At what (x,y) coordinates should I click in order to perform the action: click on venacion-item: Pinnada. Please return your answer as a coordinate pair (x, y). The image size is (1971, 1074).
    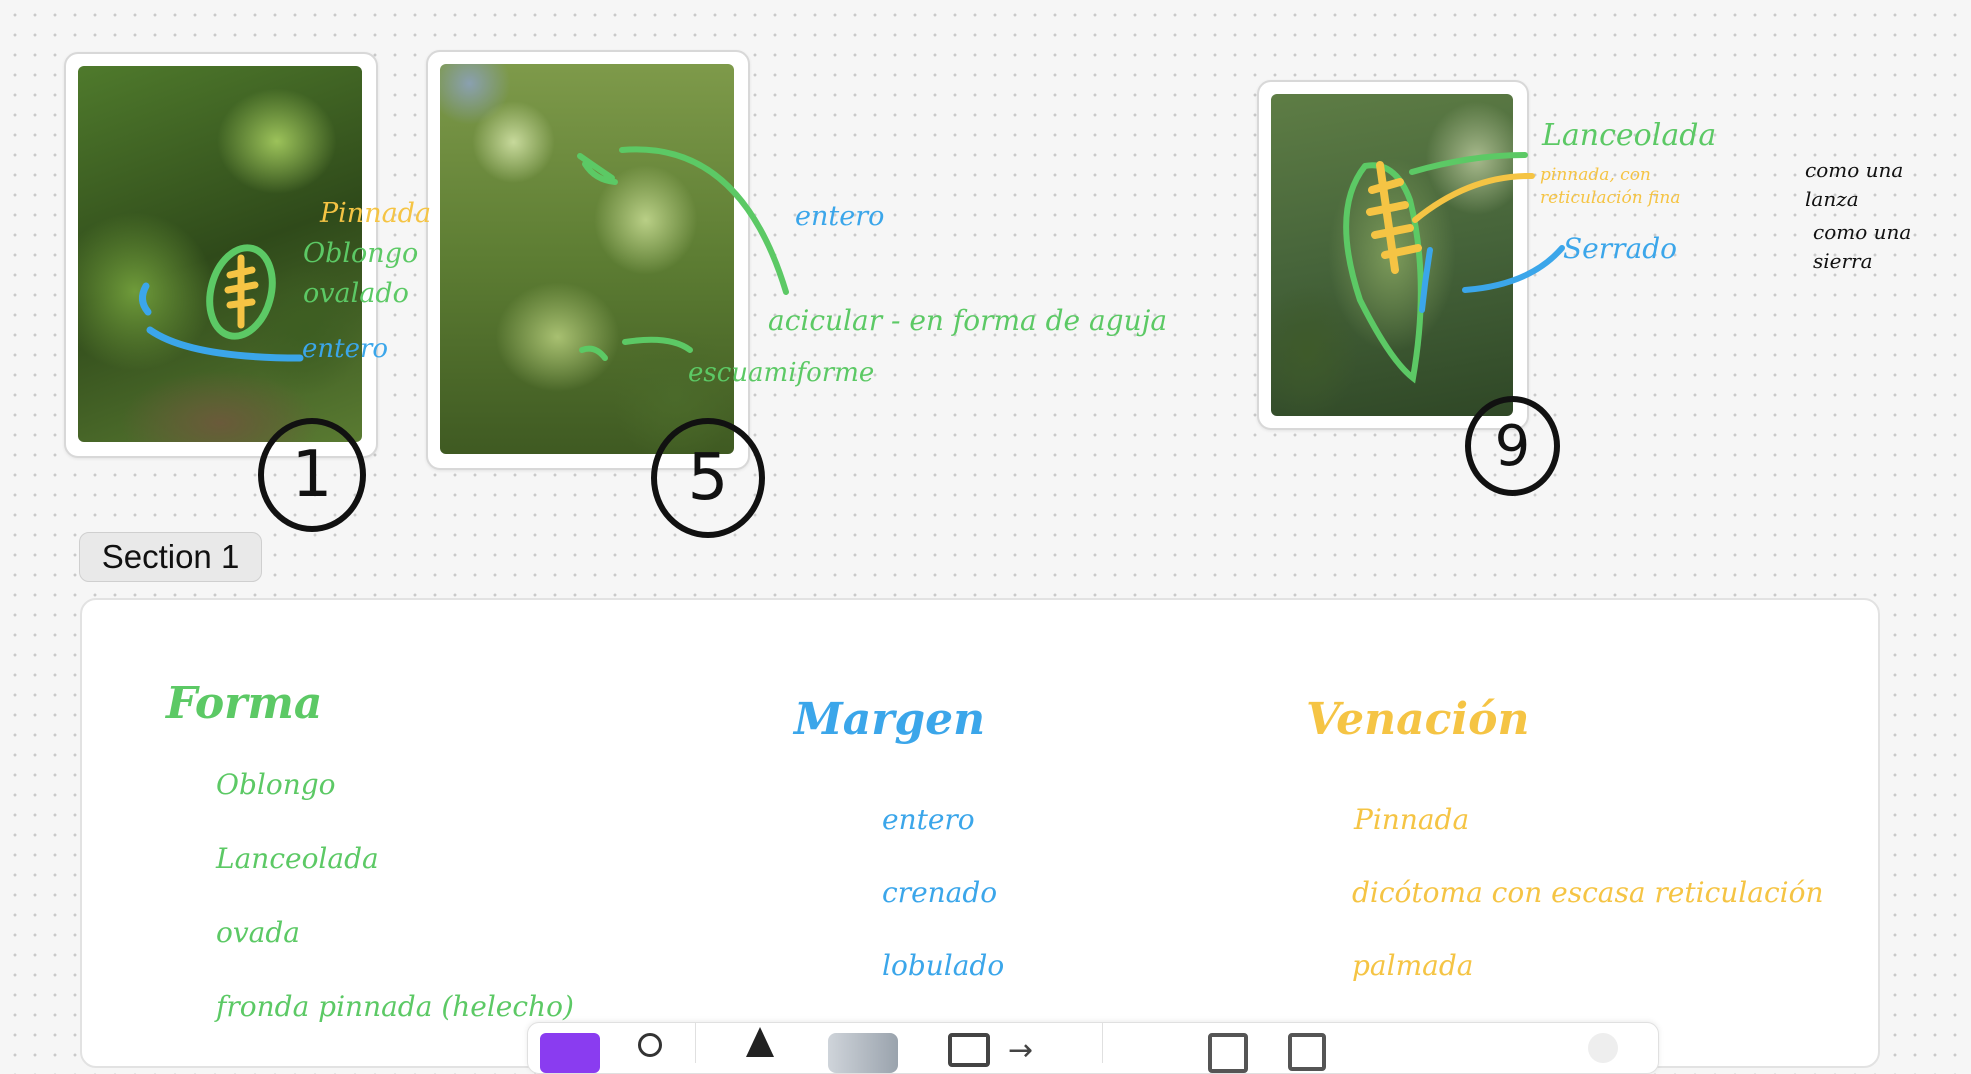
    Looking at the image, I should click on (1412, 819).